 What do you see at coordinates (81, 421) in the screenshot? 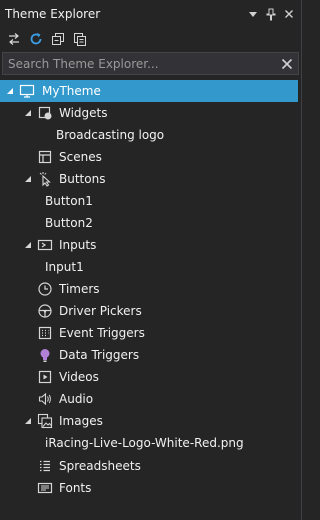
I see `tree-item-label: Images` at bounding box center [81, 421].